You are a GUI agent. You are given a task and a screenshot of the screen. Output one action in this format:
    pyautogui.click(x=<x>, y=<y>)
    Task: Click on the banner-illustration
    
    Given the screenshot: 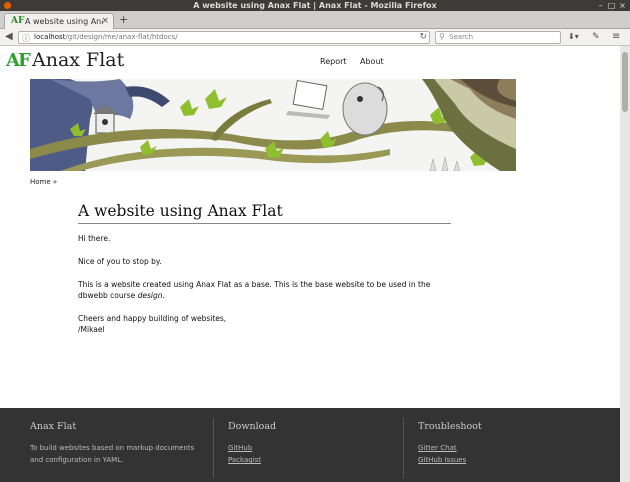 What is the action you would take?
    pyautogui.click(x=273, y=125)
    